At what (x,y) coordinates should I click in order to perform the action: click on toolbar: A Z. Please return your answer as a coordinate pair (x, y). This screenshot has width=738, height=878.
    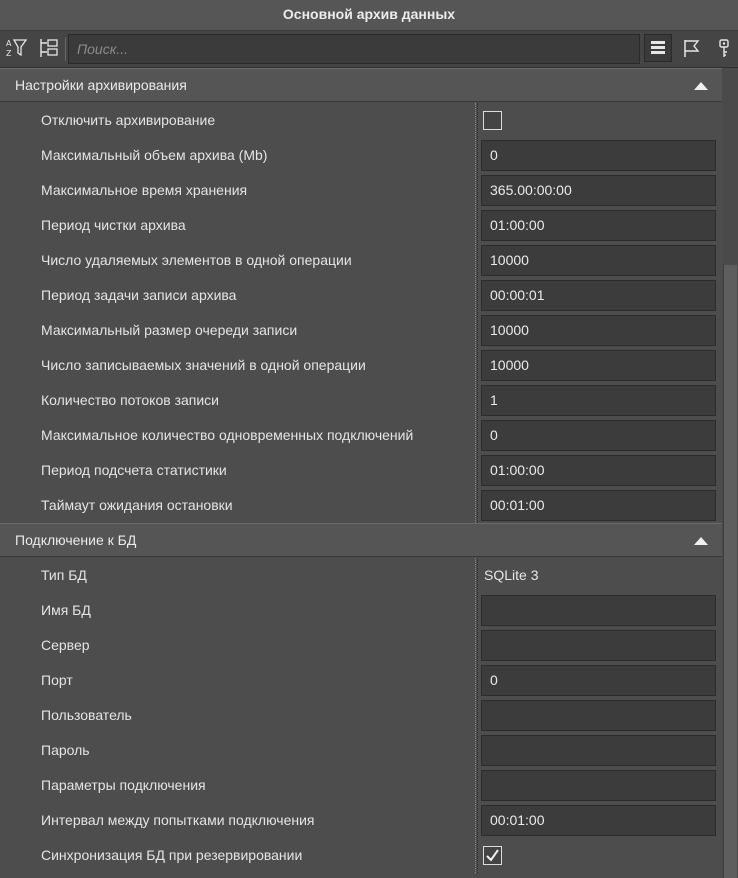
    Looking at the image, I should click on (369, 49).